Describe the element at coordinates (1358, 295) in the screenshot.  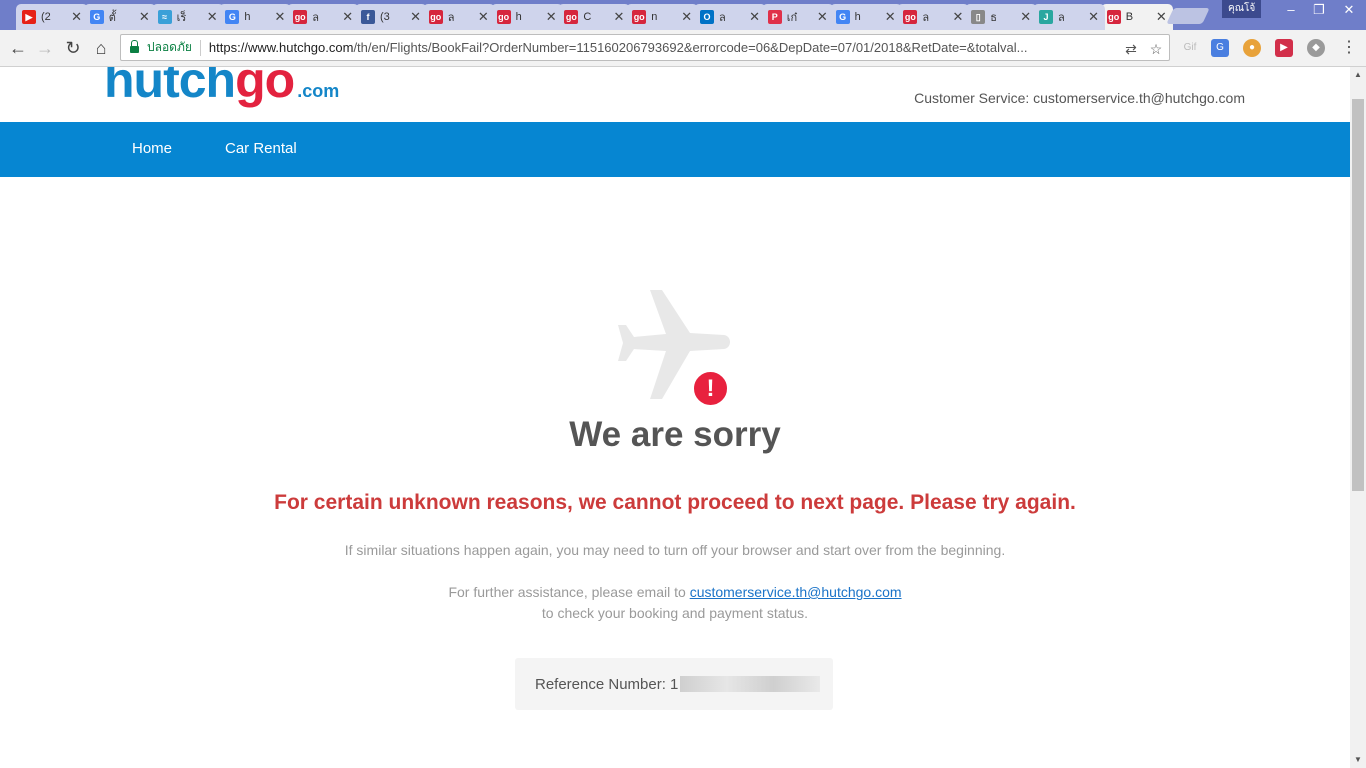
I see `scrollbar-thumb` at that location.